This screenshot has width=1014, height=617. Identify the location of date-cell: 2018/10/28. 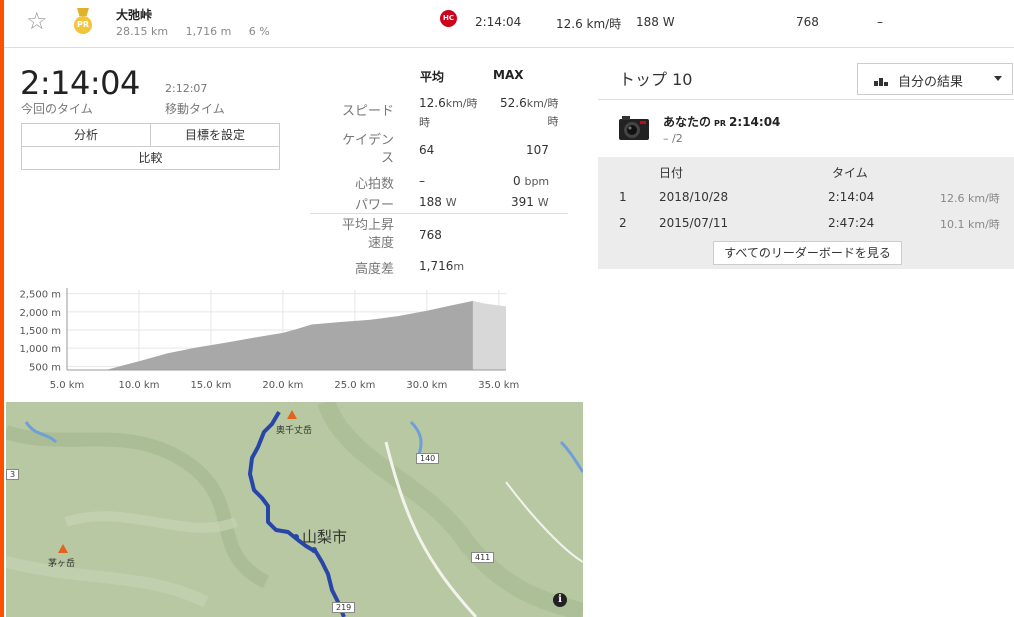
(693, 197).